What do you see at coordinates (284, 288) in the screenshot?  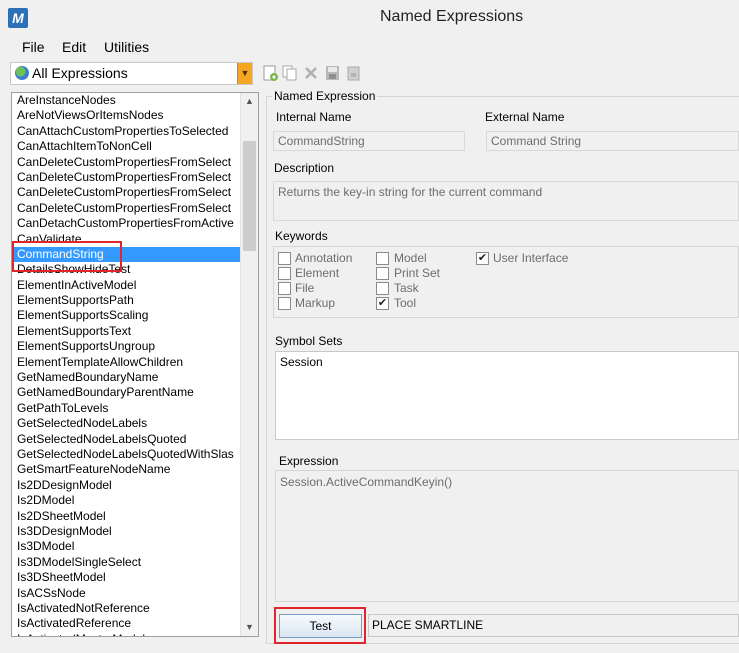 I see `keyword-file-checkbox` at bounding box center [284, 288].